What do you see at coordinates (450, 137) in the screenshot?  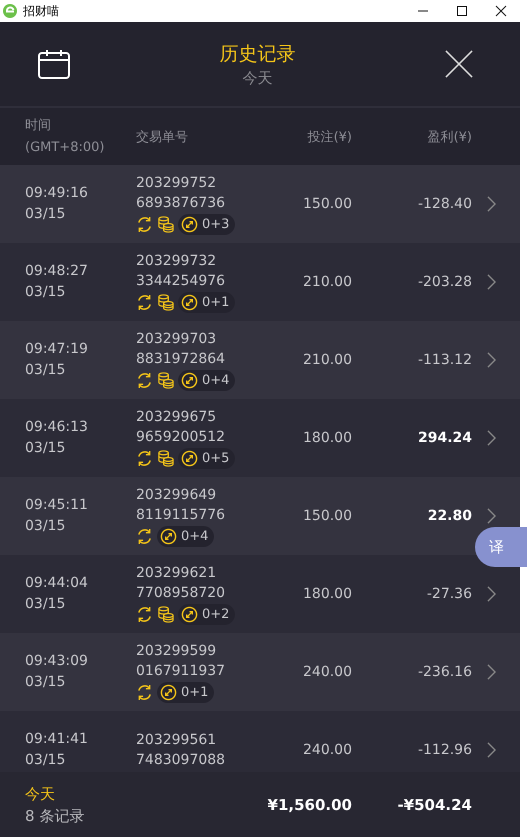 I see `column-header: 盈利(¥)` at bounding box center [450, 137].